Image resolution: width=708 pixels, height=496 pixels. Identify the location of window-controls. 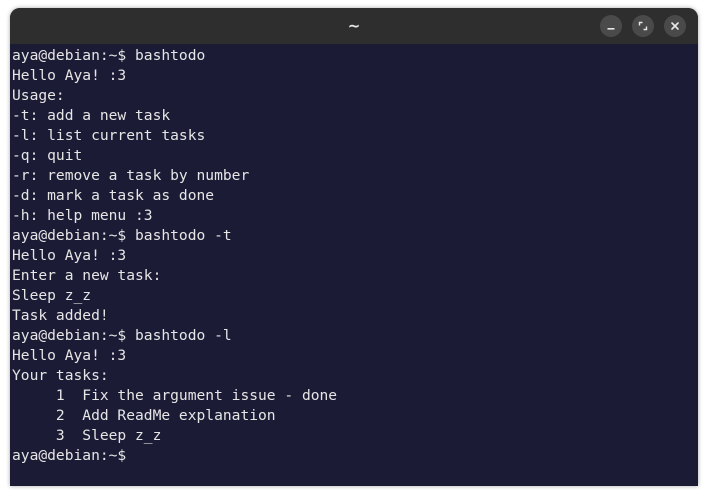
(643, 26).